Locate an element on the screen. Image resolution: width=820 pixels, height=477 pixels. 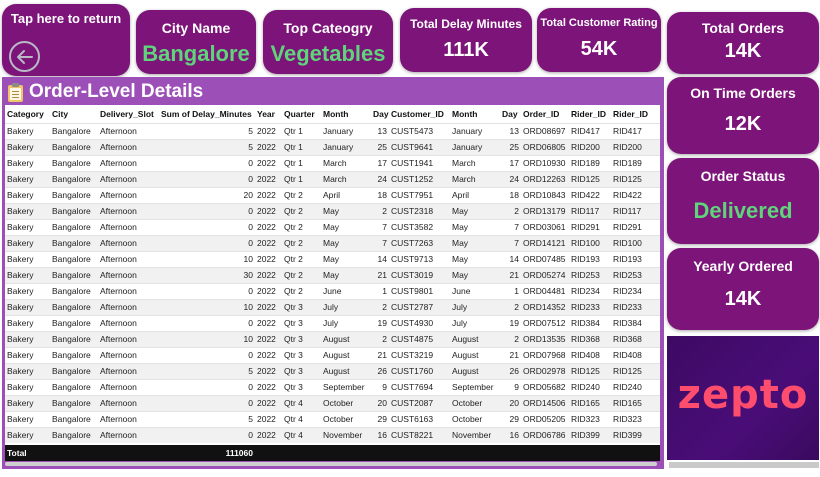
table-cell: 0 is located at coordinates (207, 402).